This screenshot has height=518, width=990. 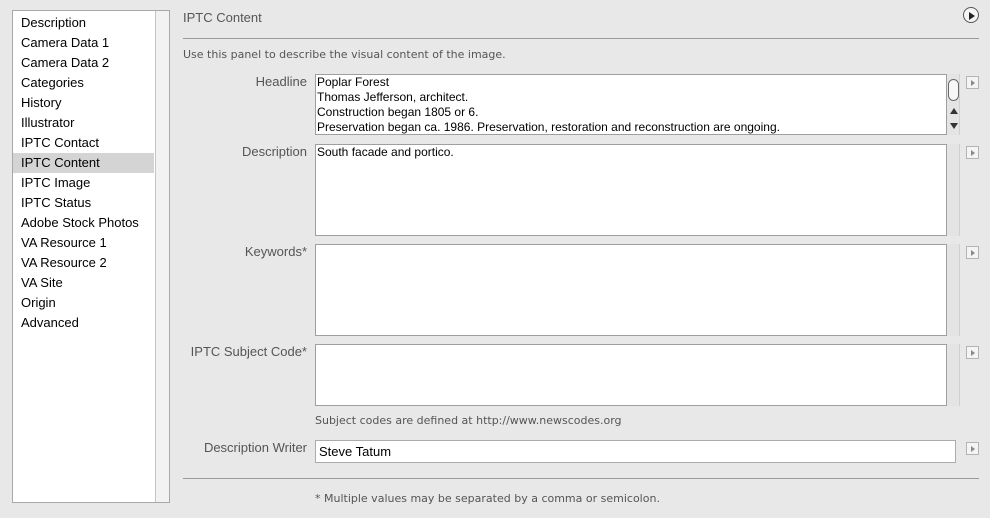 What do you see at coordinates (631, 290) in the screenshot?
I see `keywords-field` at bounding box center [631, 290].